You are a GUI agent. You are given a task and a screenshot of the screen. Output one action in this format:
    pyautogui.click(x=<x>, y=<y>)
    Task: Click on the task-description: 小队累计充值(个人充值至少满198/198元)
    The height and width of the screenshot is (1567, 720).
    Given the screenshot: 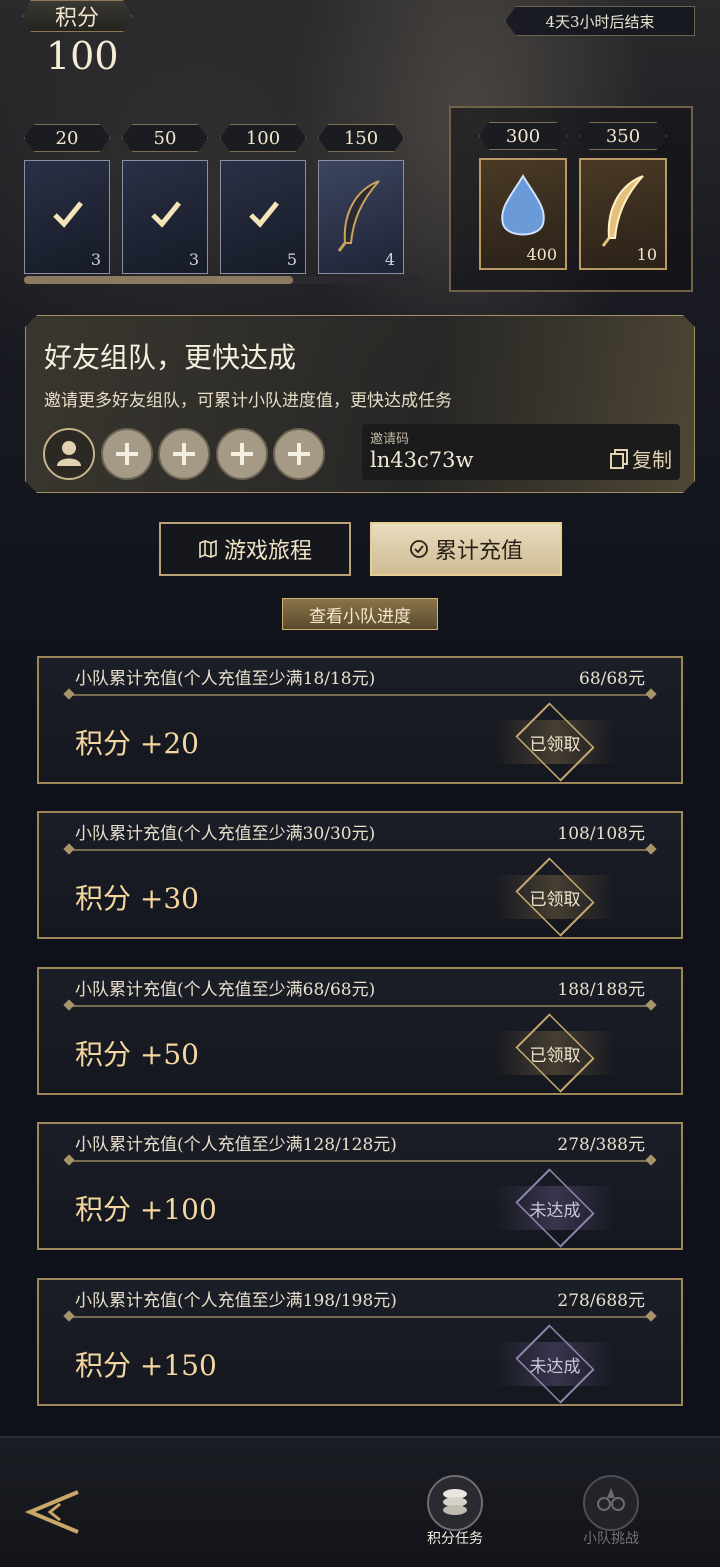 What is the action you would take?
    pyautogui.click(x=236, y=1301)
    